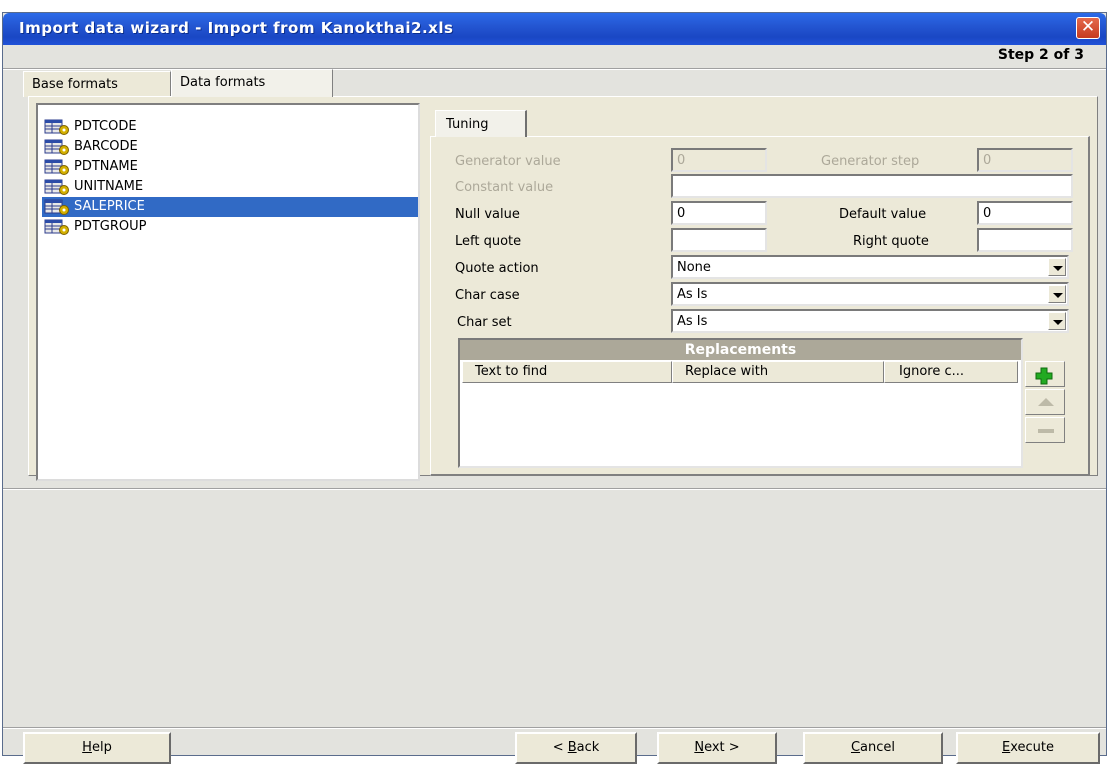 The width and height of the screenshot is (1109, 764). I want to click on quote-action-select: None, so click(870, 267).